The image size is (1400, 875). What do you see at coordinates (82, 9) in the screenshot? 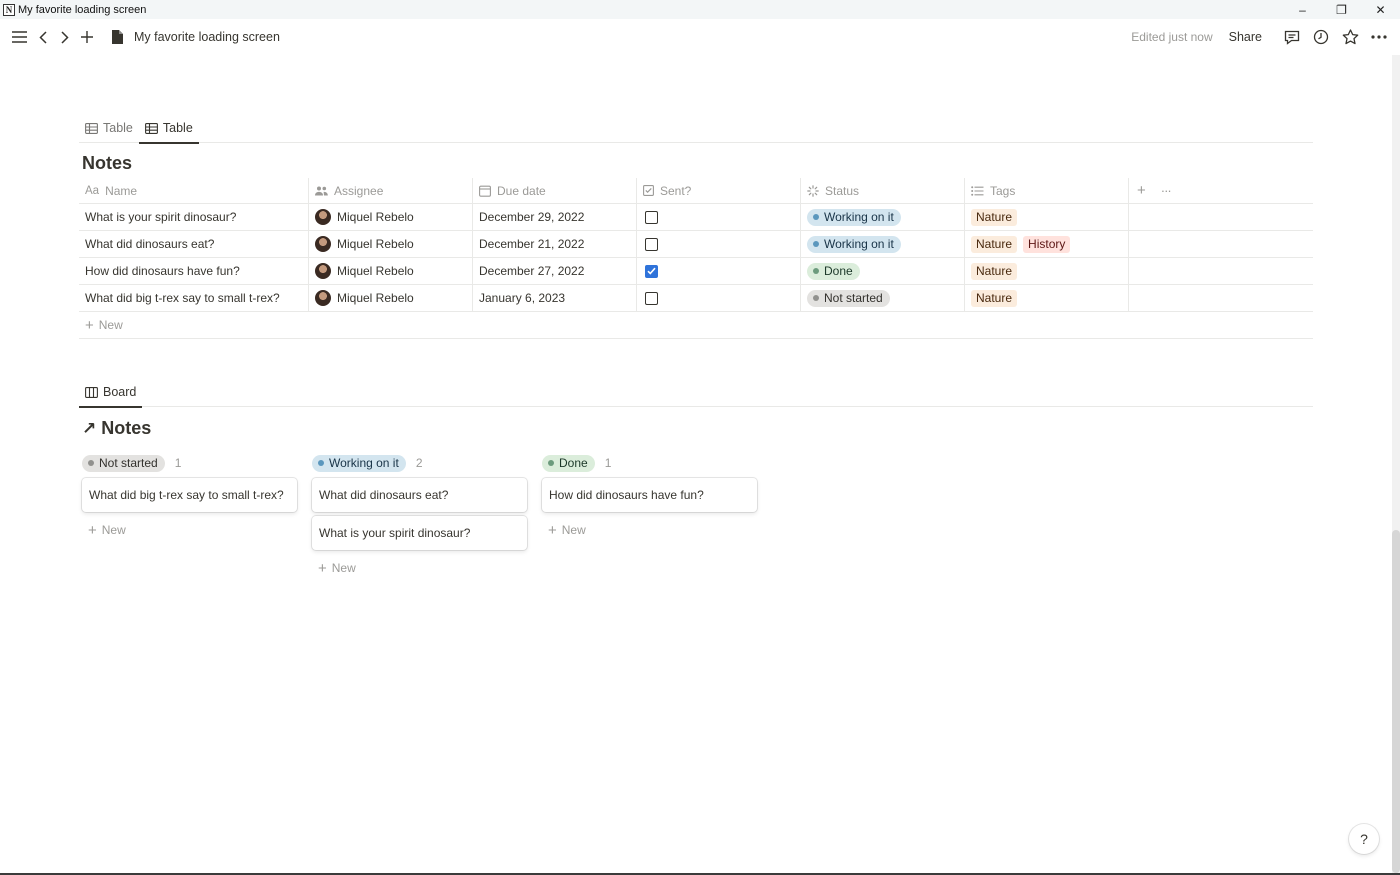
I see `window-title: My favorite loading screen` at bounding box center [82, 9].